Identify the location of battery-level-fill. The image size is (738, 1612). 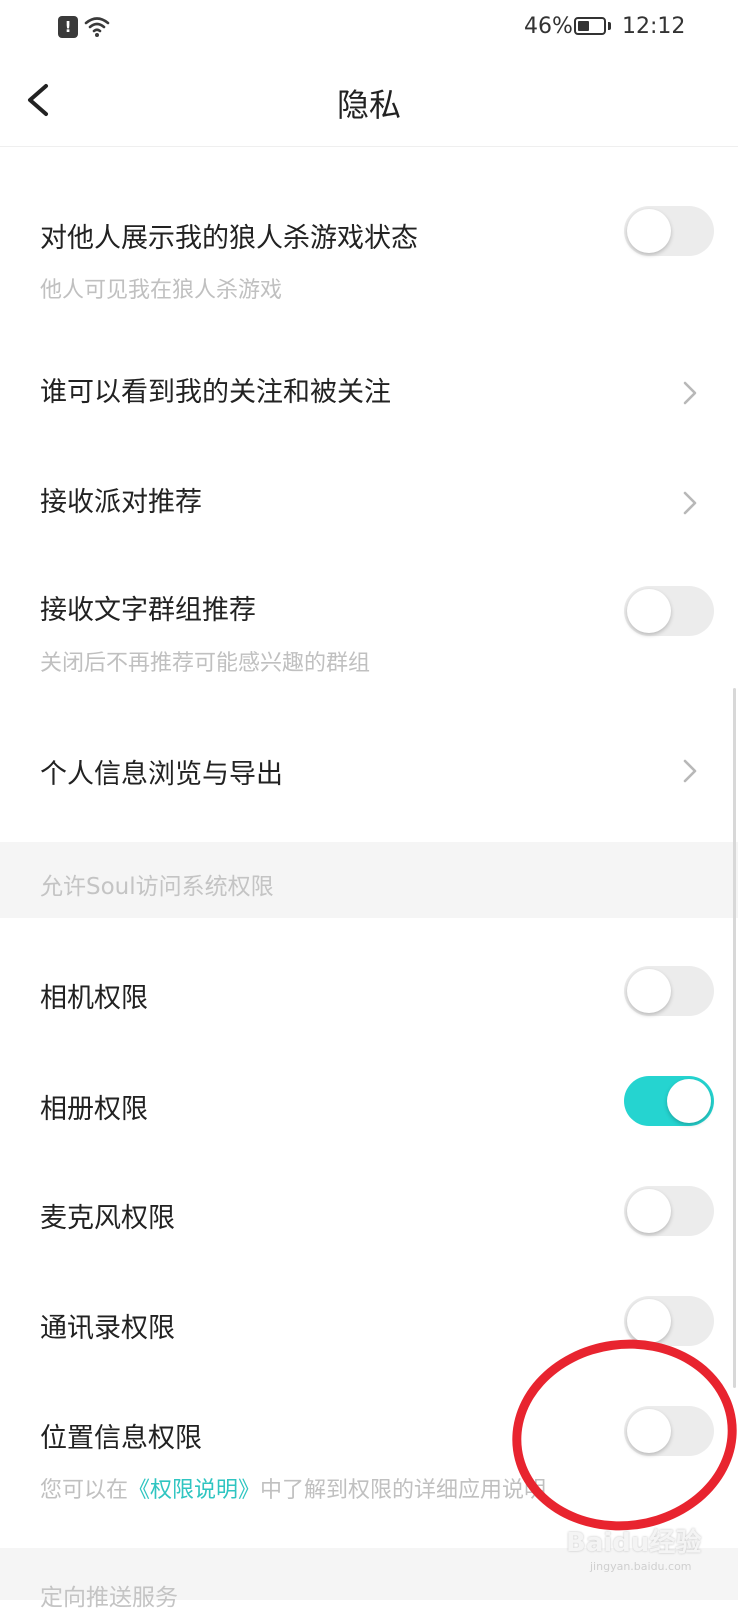
(584, 26).